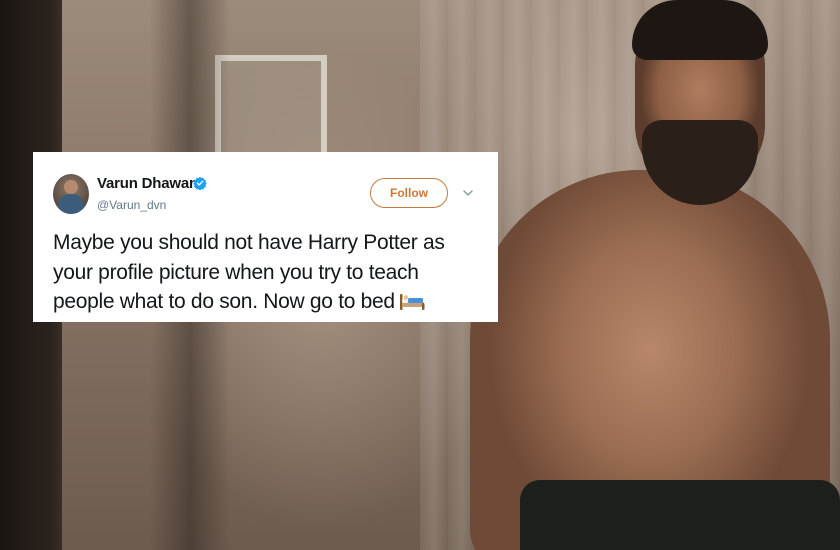 This screenshot has height=550, width=840. Describe the element at coordinates (200, 183) in the screenshot. I see `verified-badge-icon` at that location.